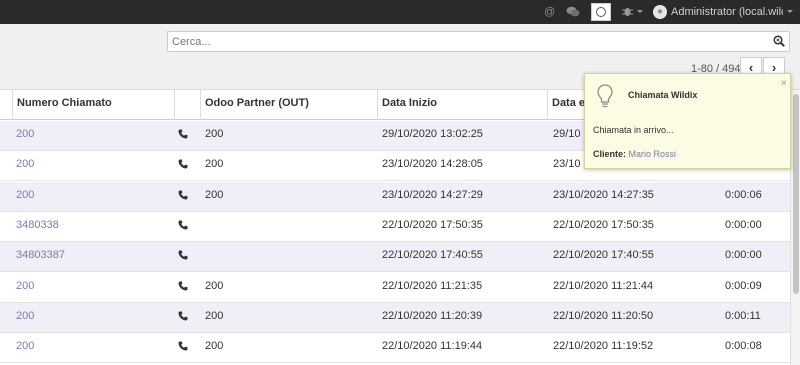 This screenshot has width=800, height=365. What do you see at coordinates (610, 154) in the screenshot?
I see `client-label: Cliente:` at bounding box center [610, 154].